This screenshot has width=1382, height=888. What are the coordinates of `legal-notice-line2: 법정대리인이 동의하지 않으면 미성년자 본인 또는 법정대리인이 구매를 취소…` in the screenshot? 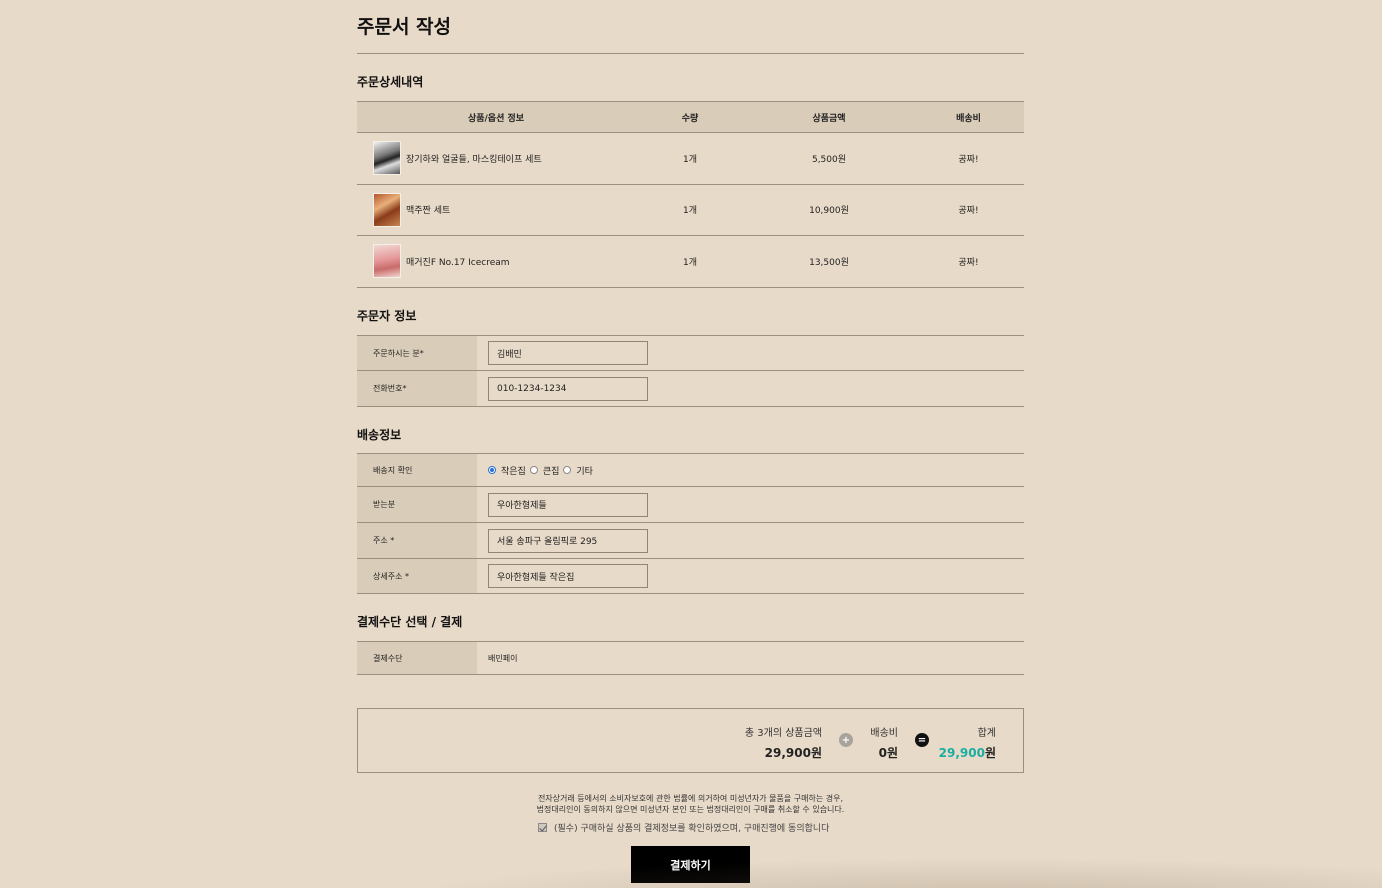 It's located at (690, 809).